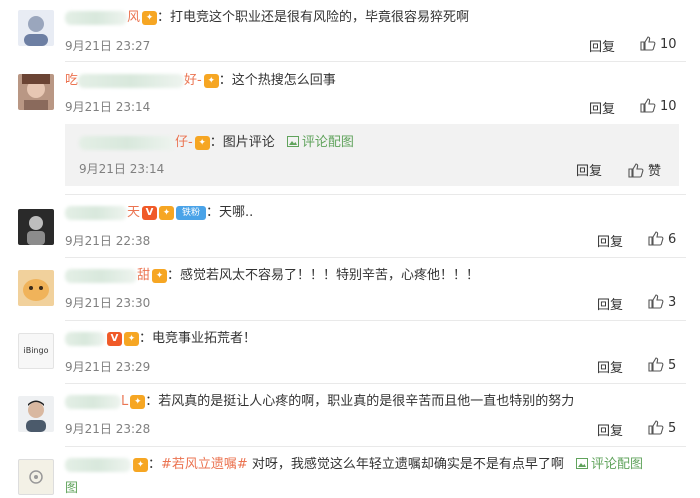  I want to click on comment-item: ✦ ：#若风立遗嘱# 对呀，我感觉这么年轻立遗嘱却确实是不是有点早了啊 评论配图 图, so click(350, 471).